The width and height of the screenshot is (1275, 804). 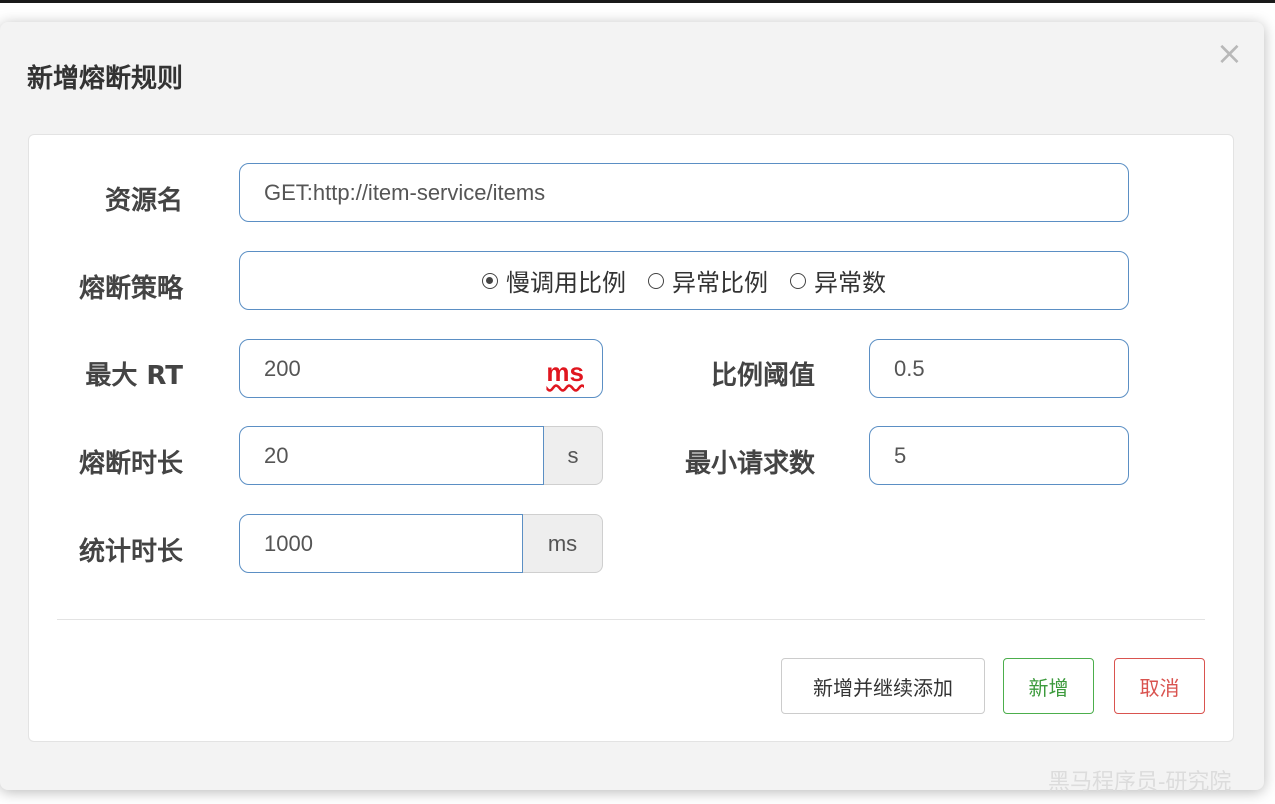 What do you see at coordinates (883, 686) in the screenshot?
I see `add-and-continue-button: 新增并继续添加` at bounding box center [883, 686].